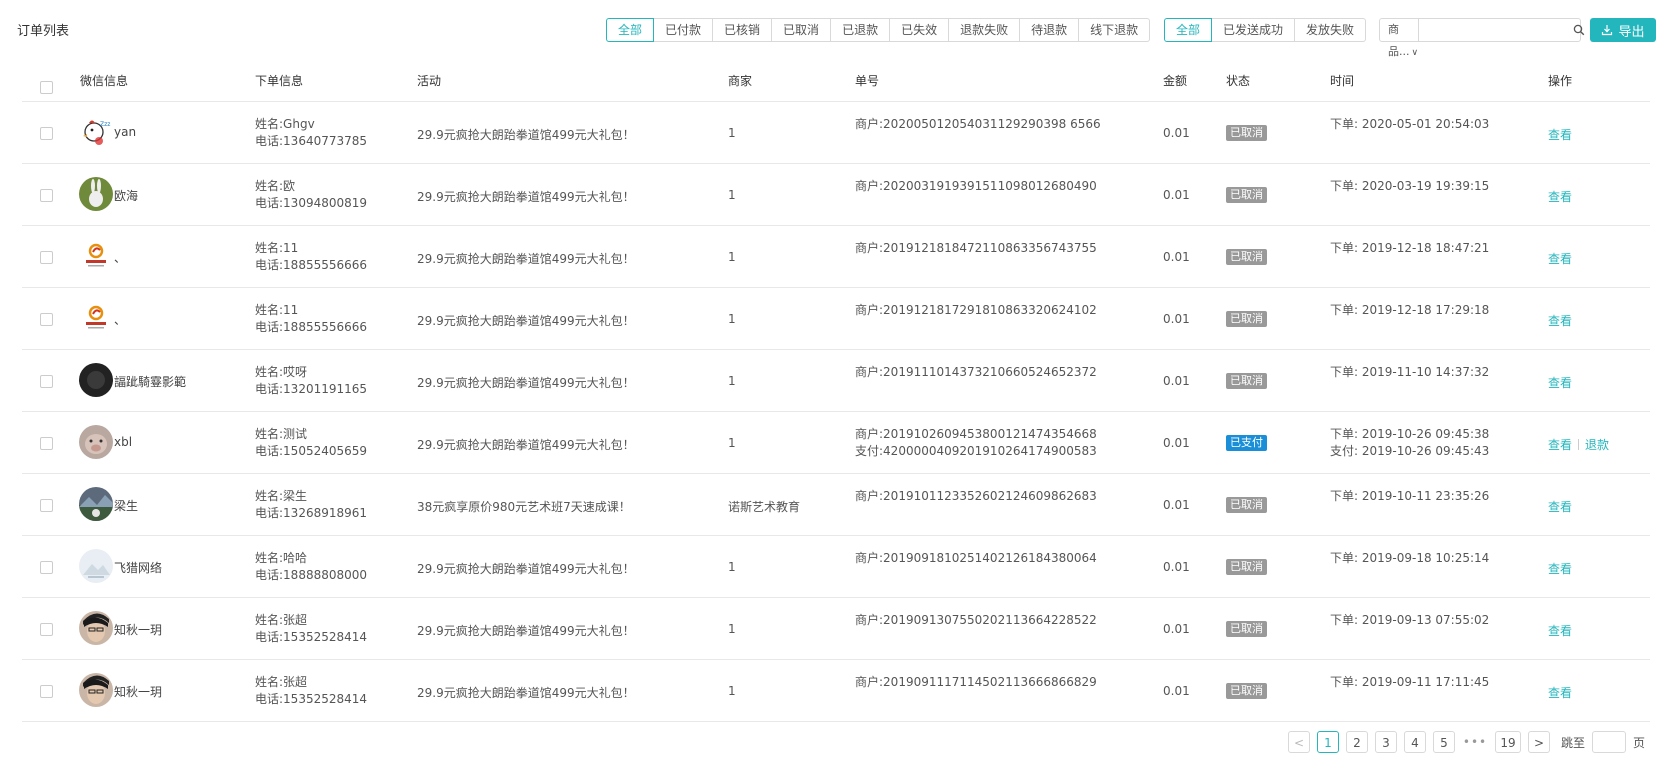 The image size is (1666, 782). I want to click on order-number: 商户:2019101123352602124609862683, so click(976, 496).